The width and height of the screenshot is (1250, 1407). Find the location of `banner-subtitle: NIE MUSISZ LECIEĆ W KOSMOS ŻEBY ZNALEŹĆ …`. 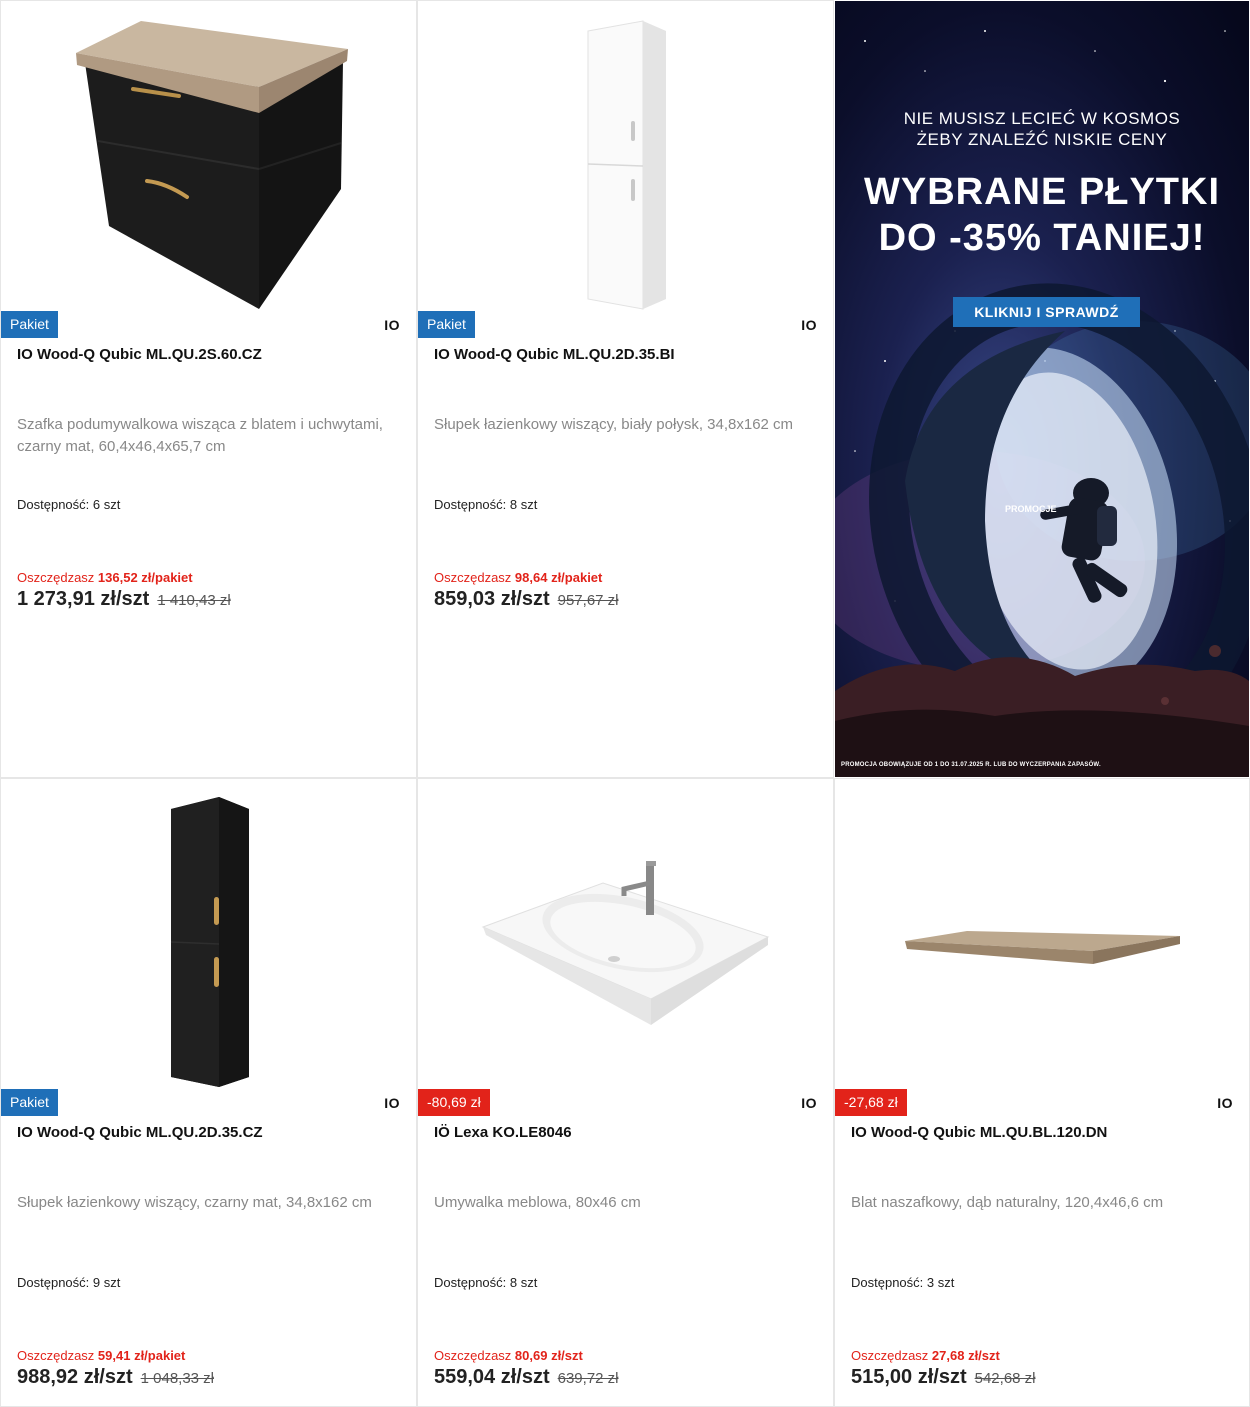

banner-subtitle: NIE MUSISZ LECIEĆ W KOSMOS ŻEBY ZNALEŹĆ … is located at coordinates (1042, 129).